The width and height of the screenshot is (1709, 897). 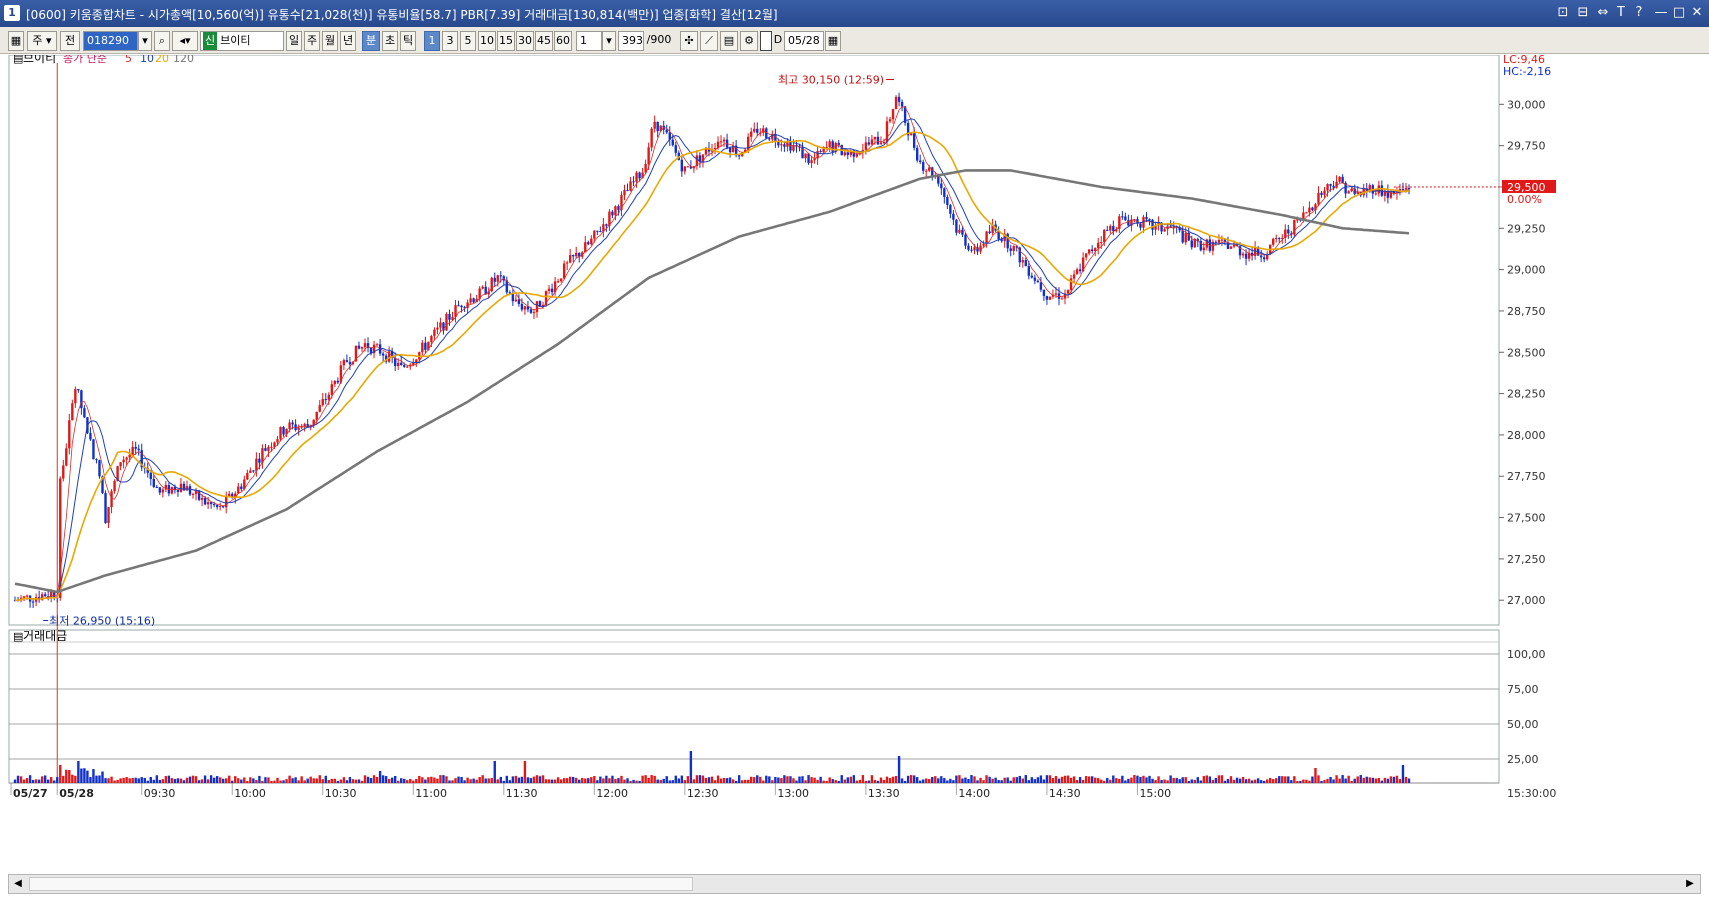 I want to click on tab-minute: 분, so click(x=371, y=41).